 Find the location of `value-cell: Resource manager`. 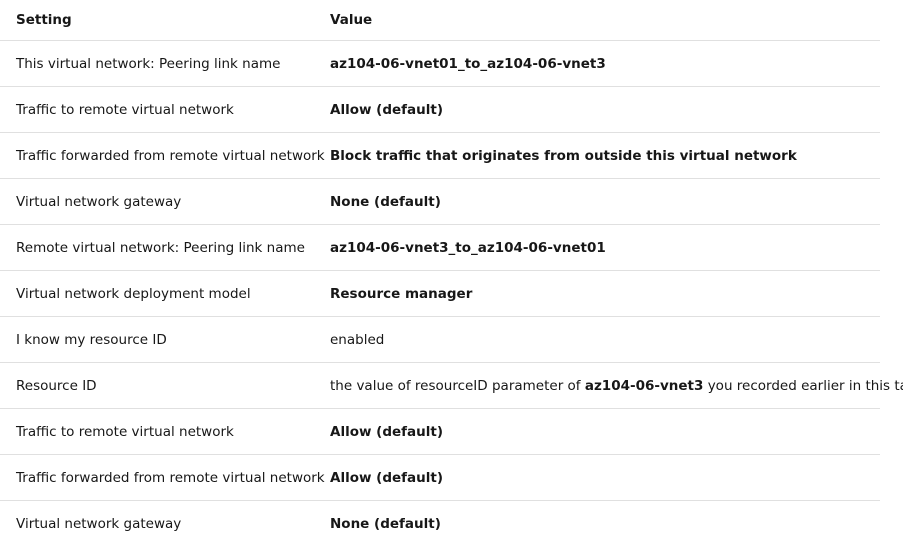

value-cell: Resource manager is located at coordinates (597, 293).